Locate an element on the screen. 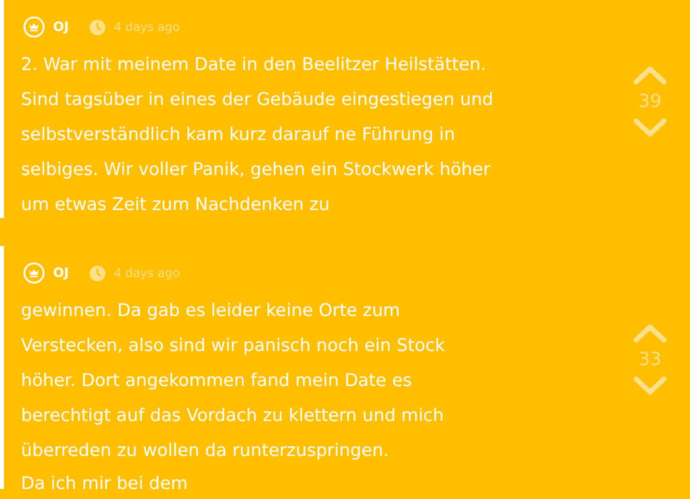 Image resolution: width=690 pixels, height=499 pixels. vote-count: 39 is located at coordinates (650, 101).